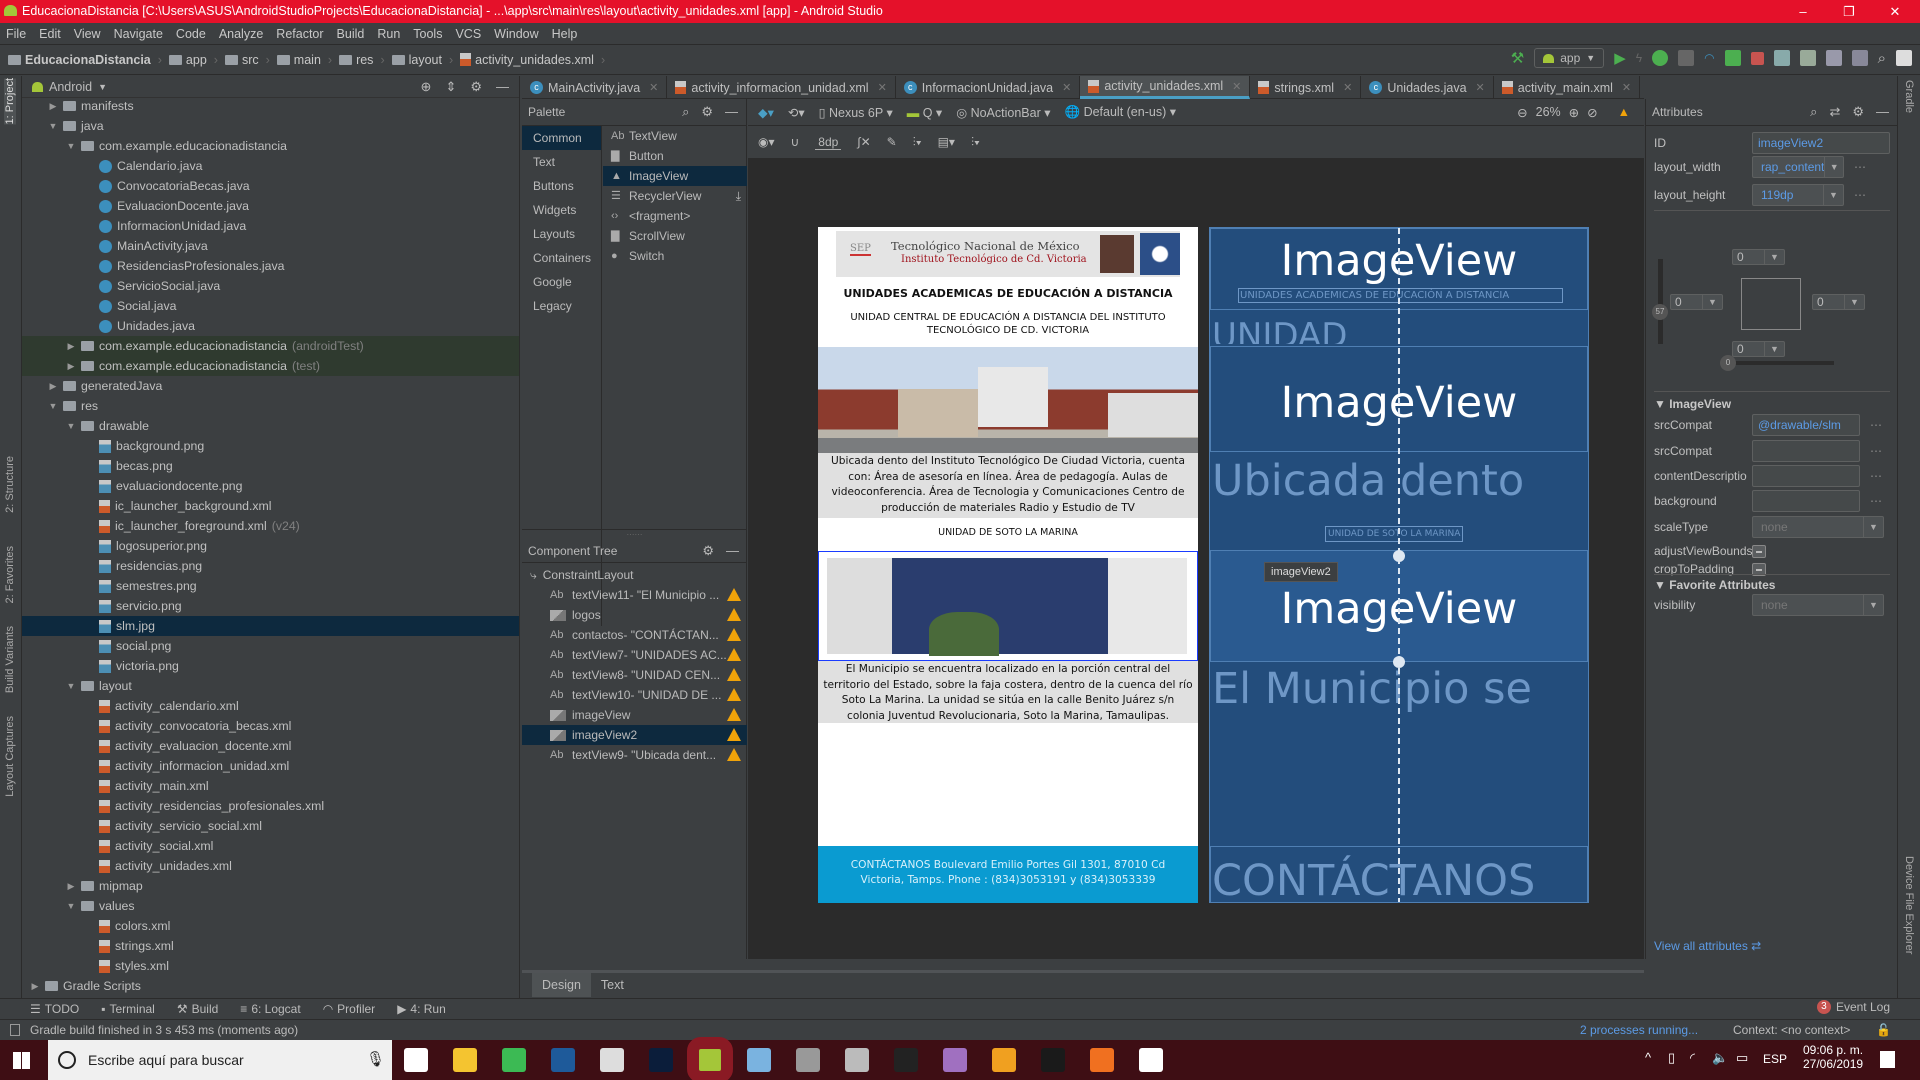 This screenshot has width=1920, height=1080. Describe the element at coordinates (1008, 400) in the screenshot. I see `campus-image` at that location.